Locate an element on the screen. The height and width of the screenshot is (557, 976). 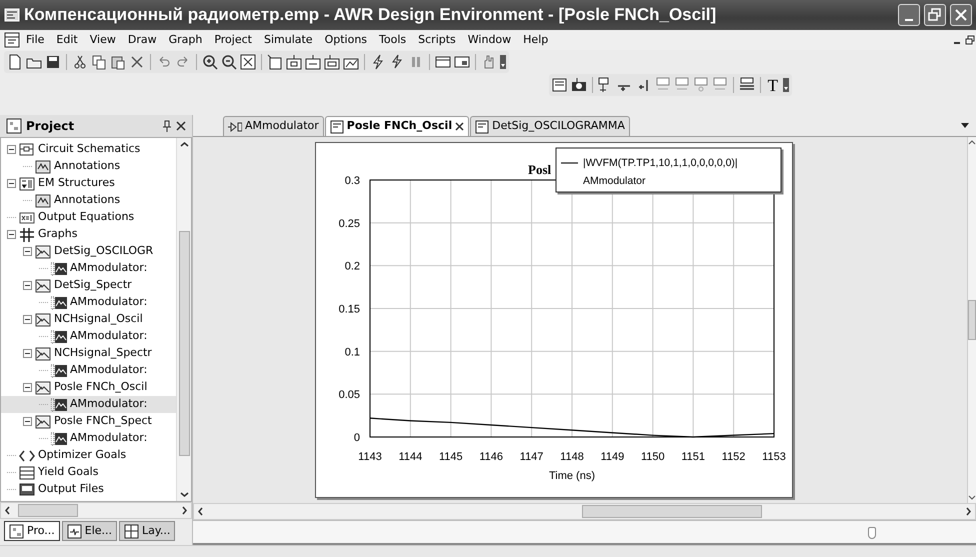
menu-item: Help is located at coordinates (535, 40).